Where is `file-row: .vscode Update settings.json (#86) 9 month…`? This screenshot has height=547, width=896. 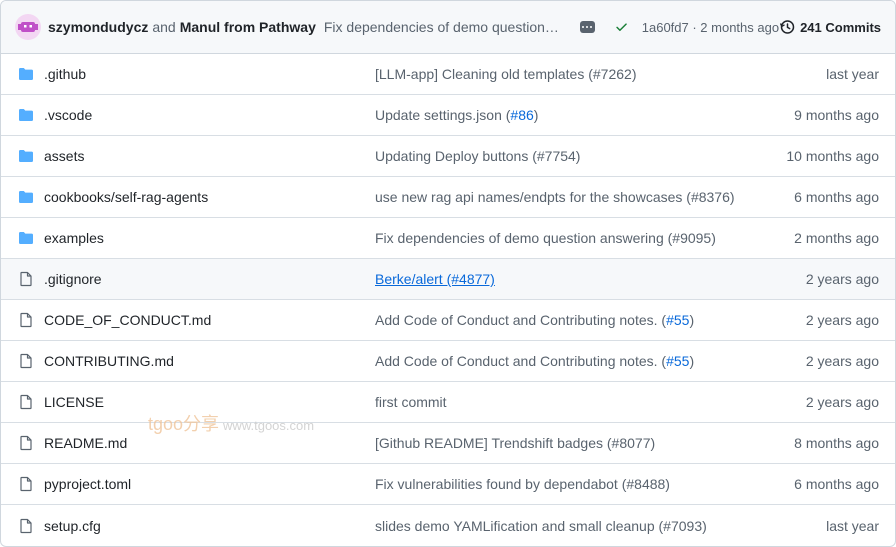 file-row: .vscode Update settings.json (#86) 9 month… is located at coordinates (448, 115).